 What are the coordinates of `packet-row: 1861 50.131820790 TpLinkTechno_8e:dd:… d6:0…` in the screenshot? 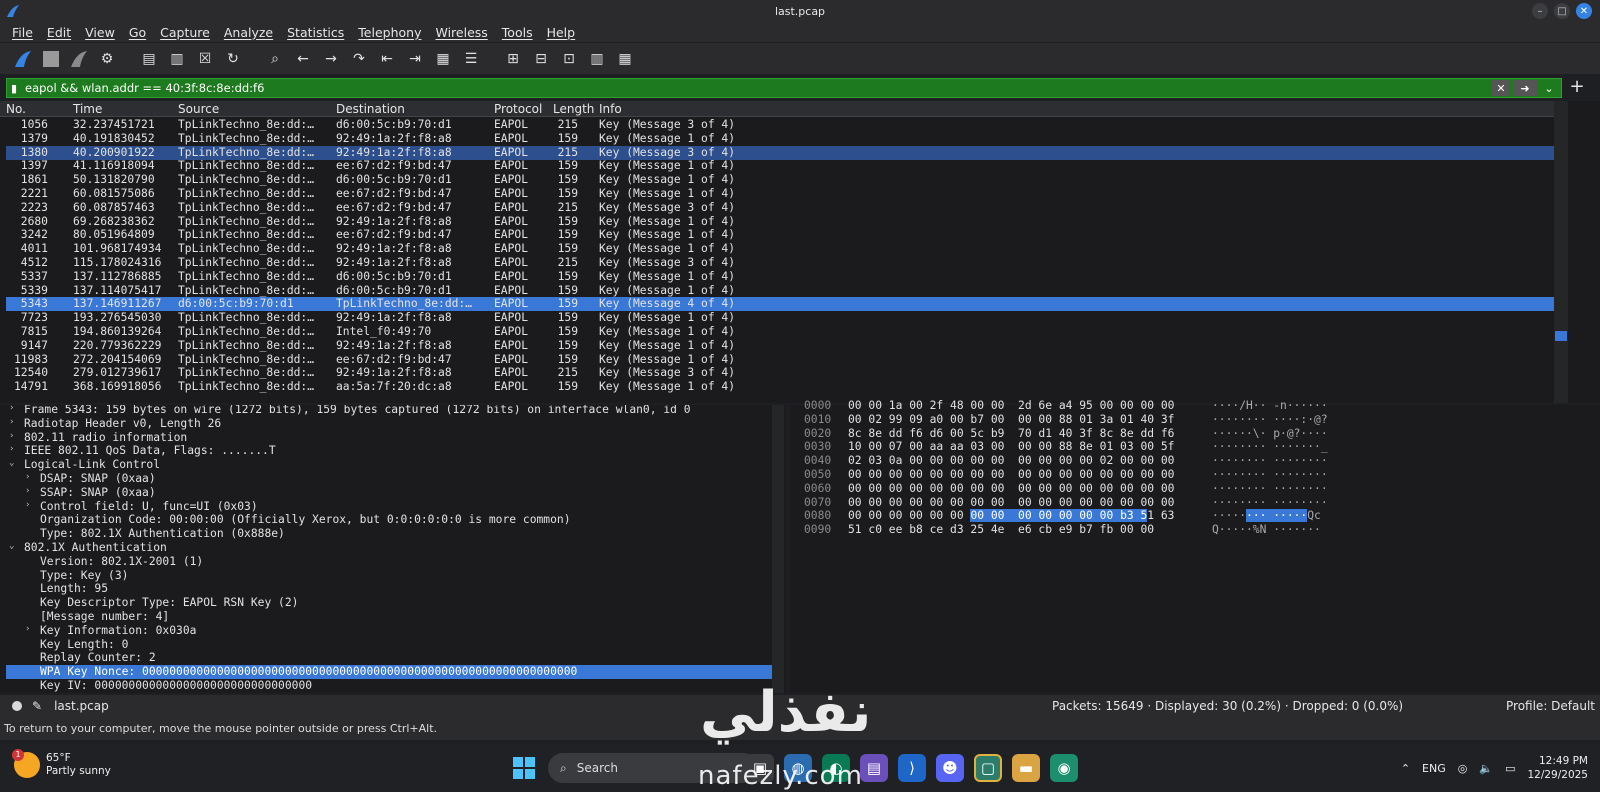 It's located at (780, 180).